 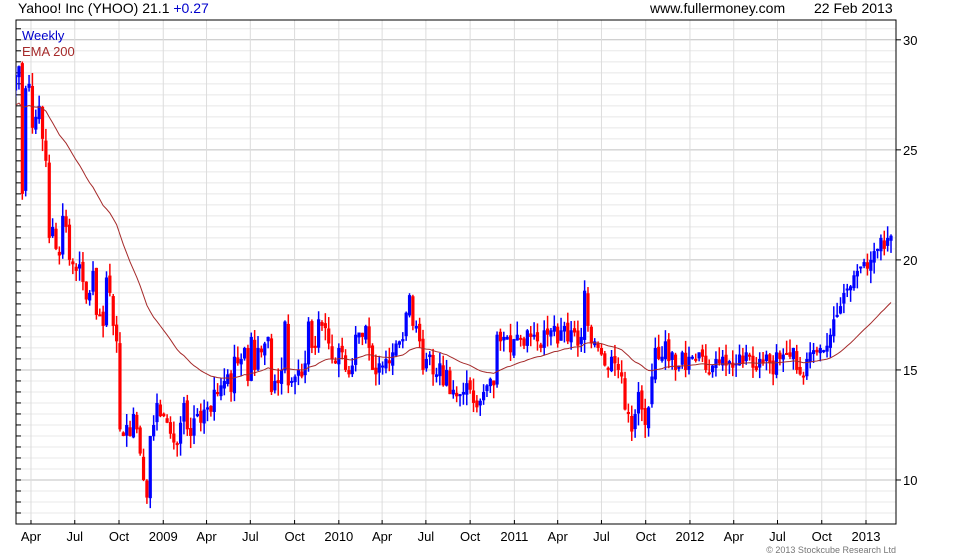 What do you see at coordinates (601, 536) in the screenshot?
I see `x-tick-label: Jul` at bounding box center [601, 536].